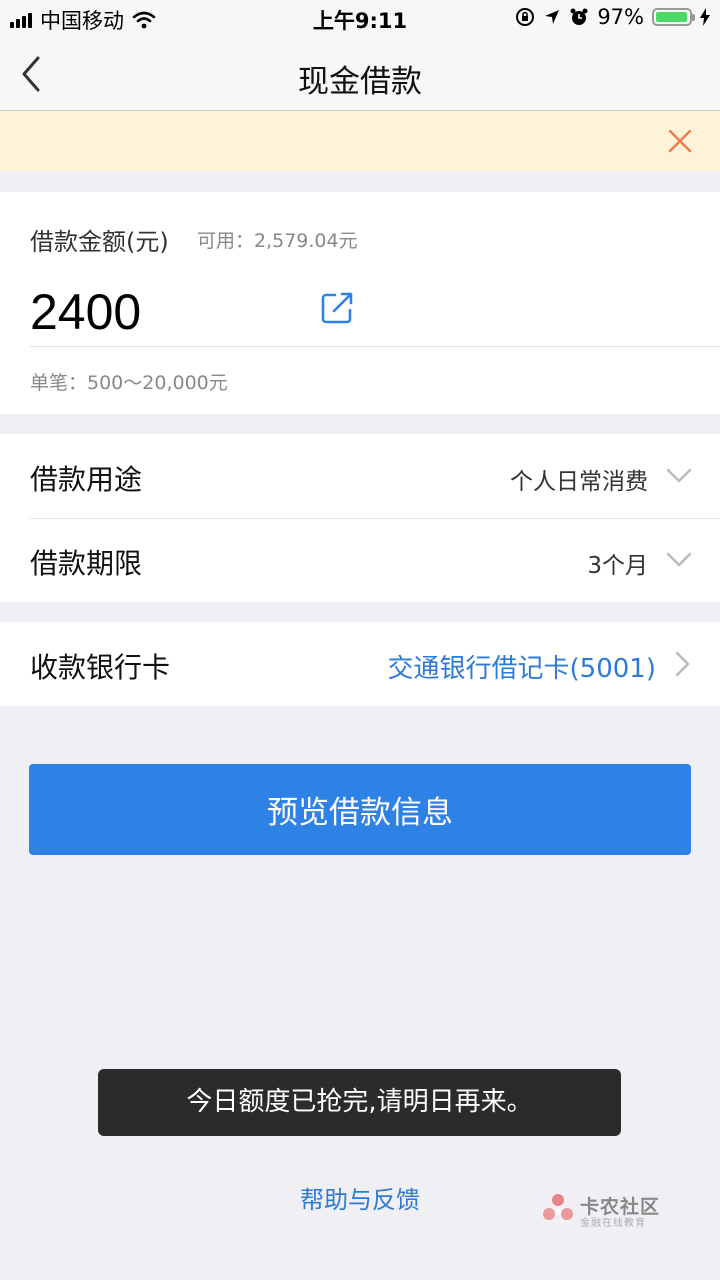 The width and height of the screenshot is (720, 1280). Describe the element at coordinates (170, 312) in the screenshot. I see `amount-input` at that location.